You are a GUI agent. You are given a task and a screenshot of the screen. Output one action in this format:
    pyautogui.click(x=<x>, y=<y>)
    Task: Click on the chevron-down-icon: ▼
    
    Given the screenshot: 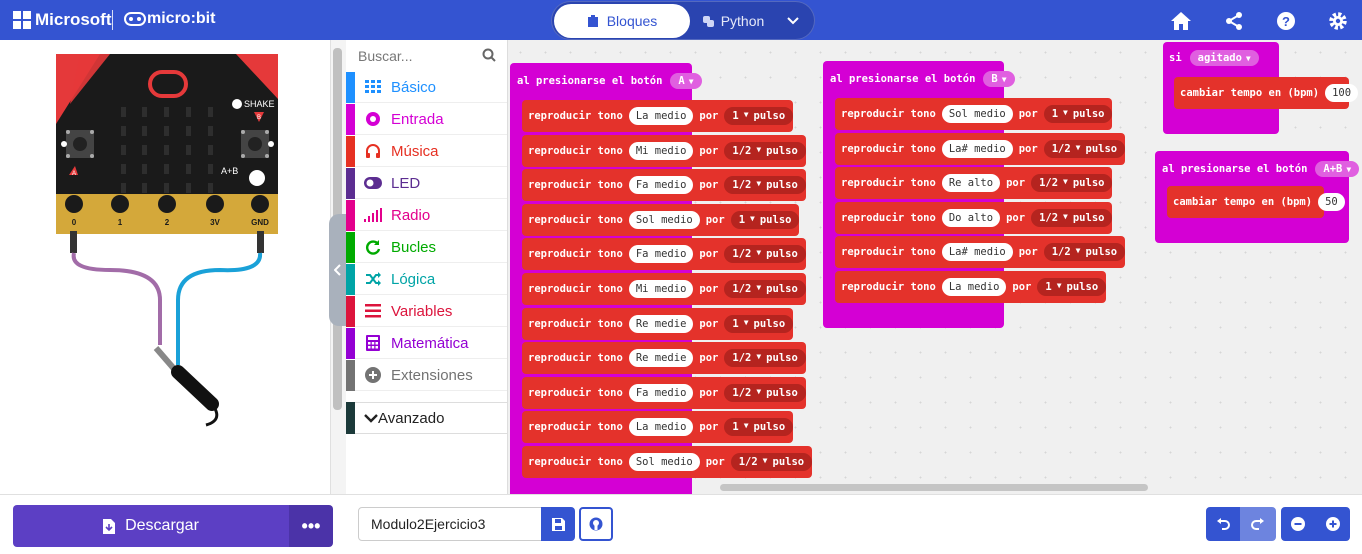 What is the action you would take?
    pyautogui.click(x=1004, y=79)
    